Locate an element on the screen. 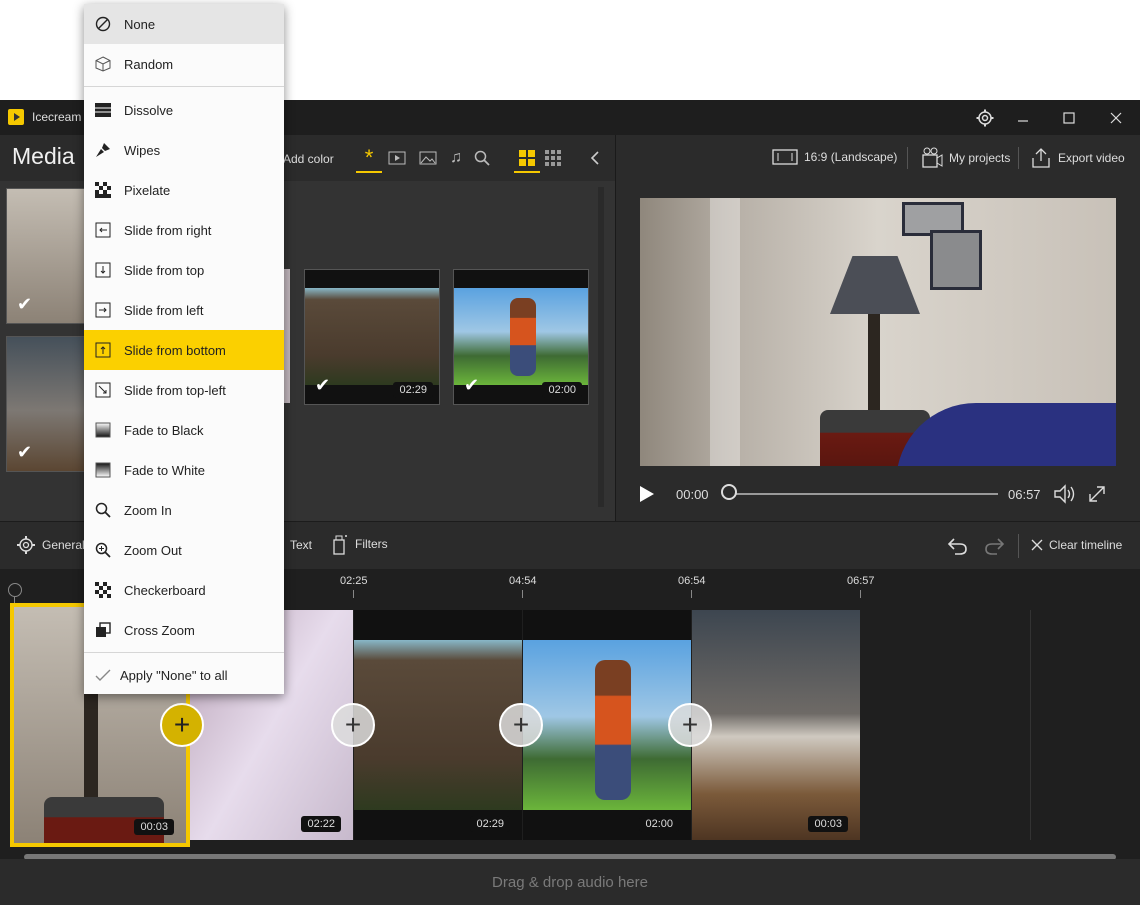  menu-item-slide-left: Slide from left is located at coordinates (184, 310).